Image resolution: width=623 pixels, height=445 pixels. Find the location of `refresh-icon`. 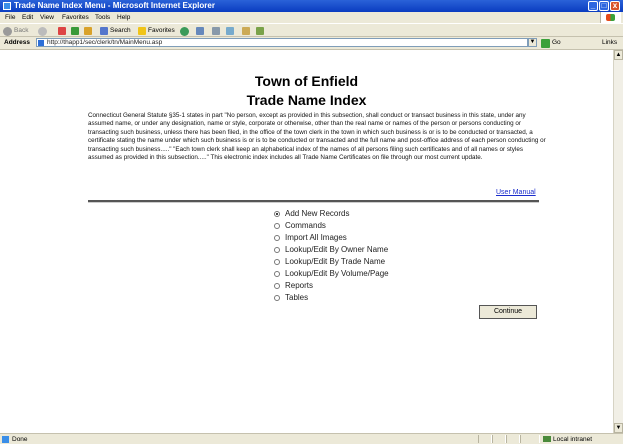

refresh-icon is located at coordinates (75, 31).